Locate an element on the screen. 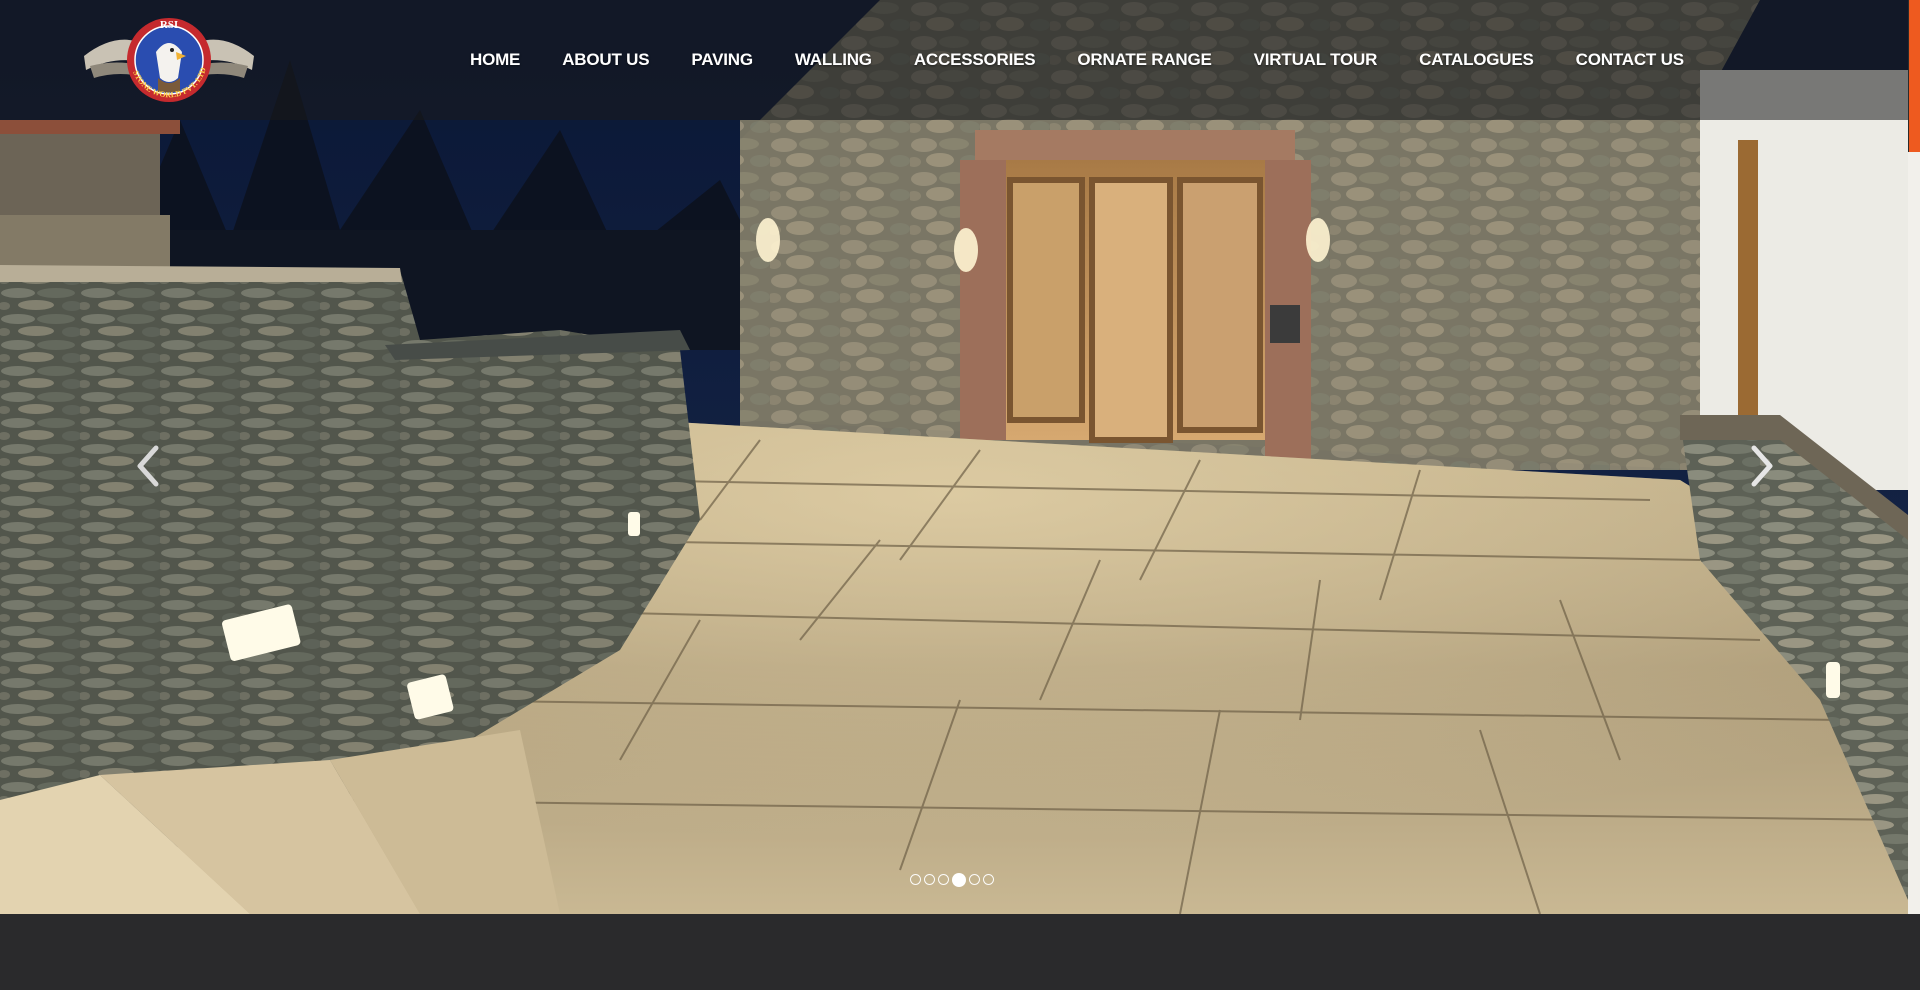  nav-walling: WALLING is located at coordinates (833, 60).